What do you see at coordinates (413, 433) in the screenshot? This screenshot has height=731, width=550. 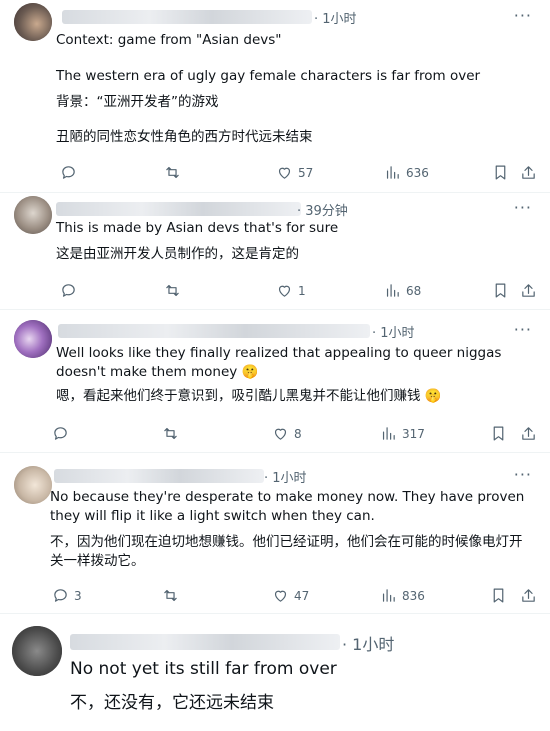 I see `views-count: 317` at bounding box center [413, 433].